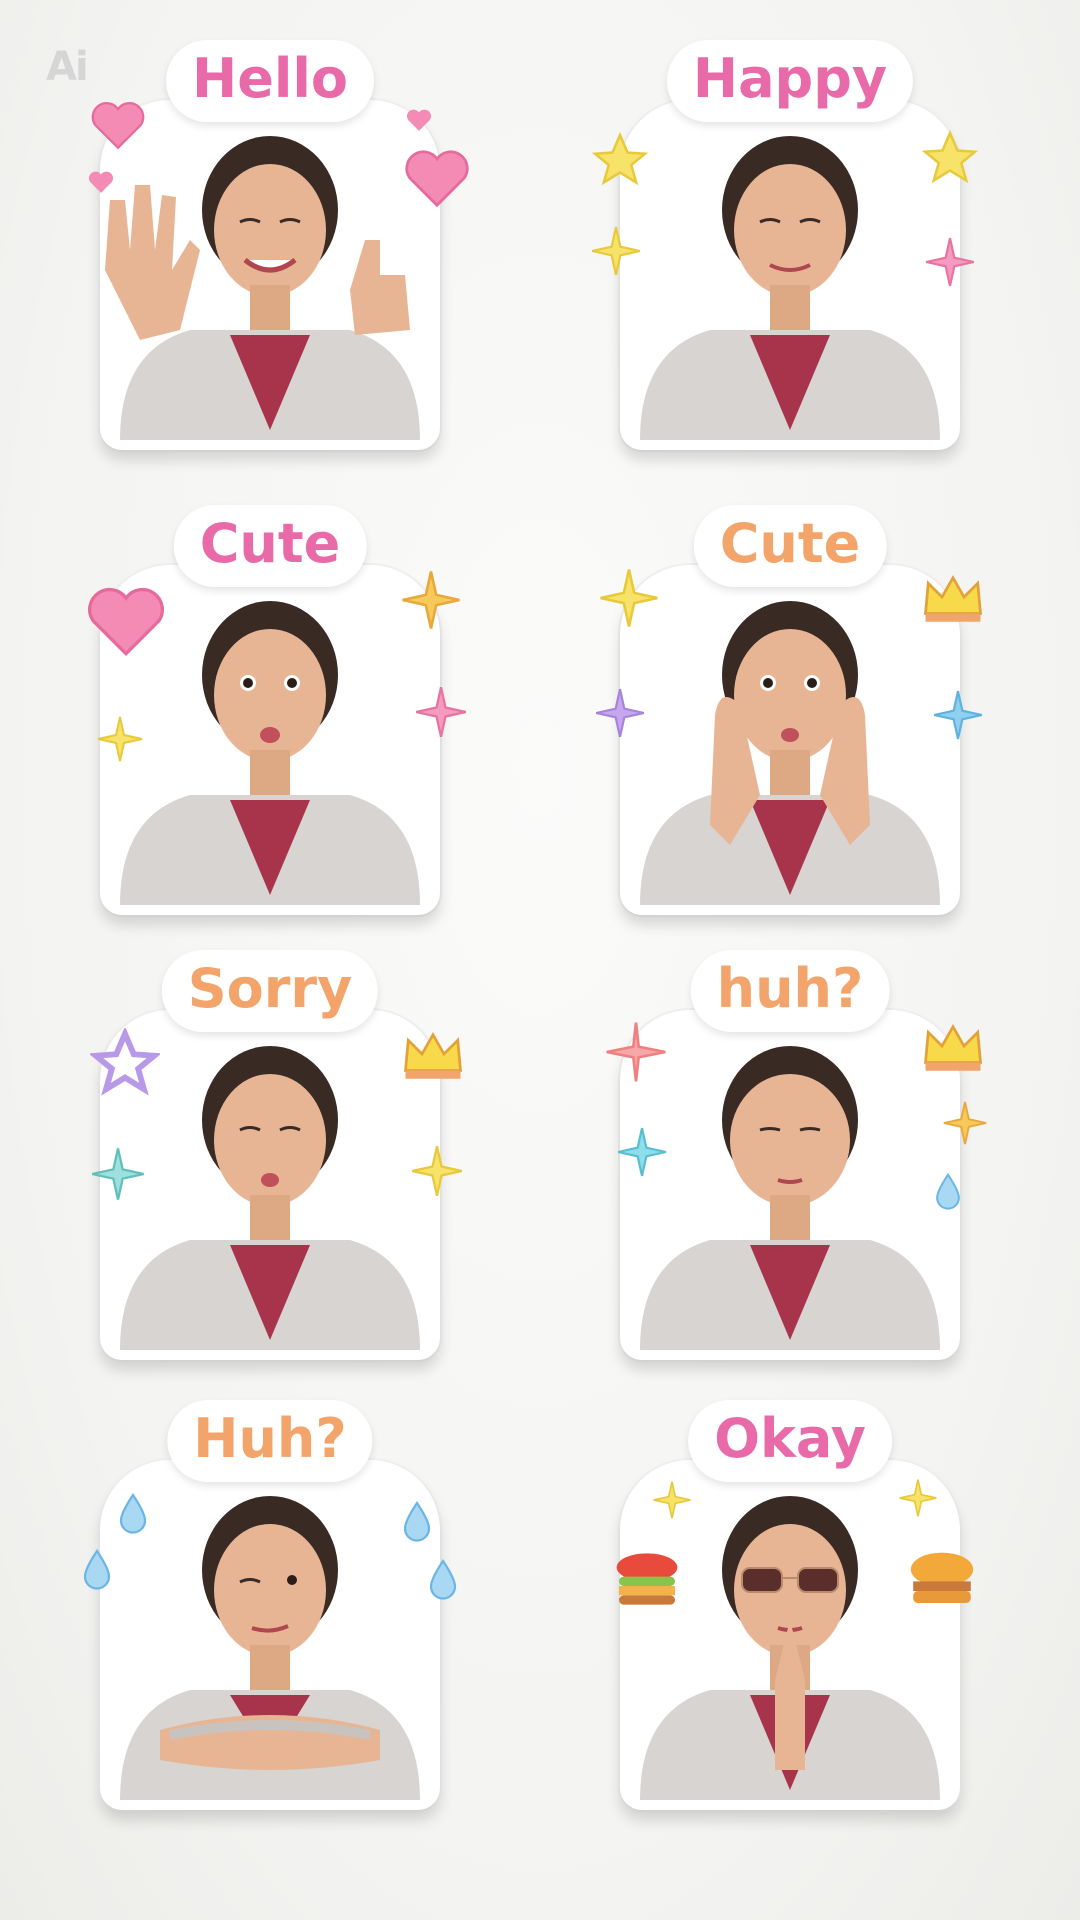 Image resolution: width=1080 pixels, height=1920 pixels. I want to click on sticker-huh-upper: Huh?, so click(270, 1615).